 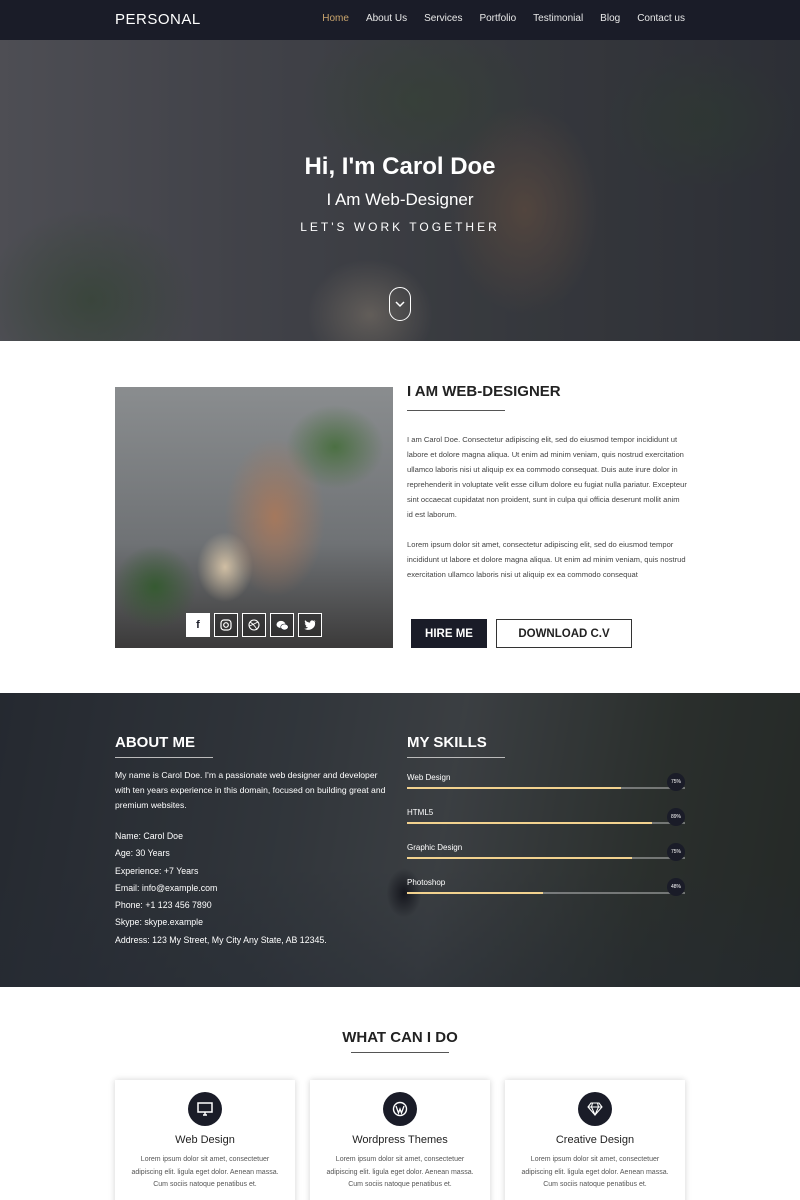 What do you see at coordinates (447, 742) in the screenshot?
I see `skills-heading: MY SKILLS` at bounding box center [447, 742].